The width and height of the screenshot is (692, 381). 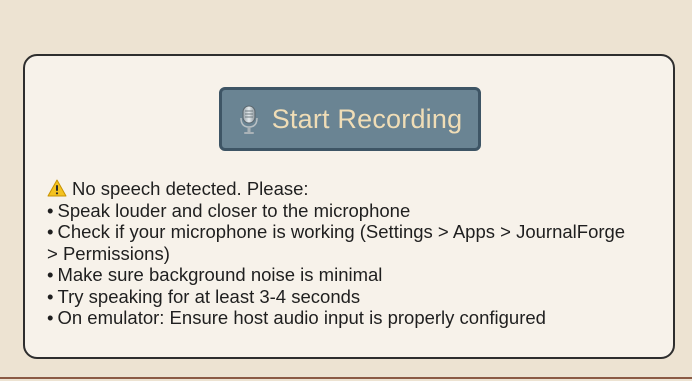 What do you see at coordinates (57, 188) in the screenshot?
I see `warning-icon` at bounding box center [57, 188].